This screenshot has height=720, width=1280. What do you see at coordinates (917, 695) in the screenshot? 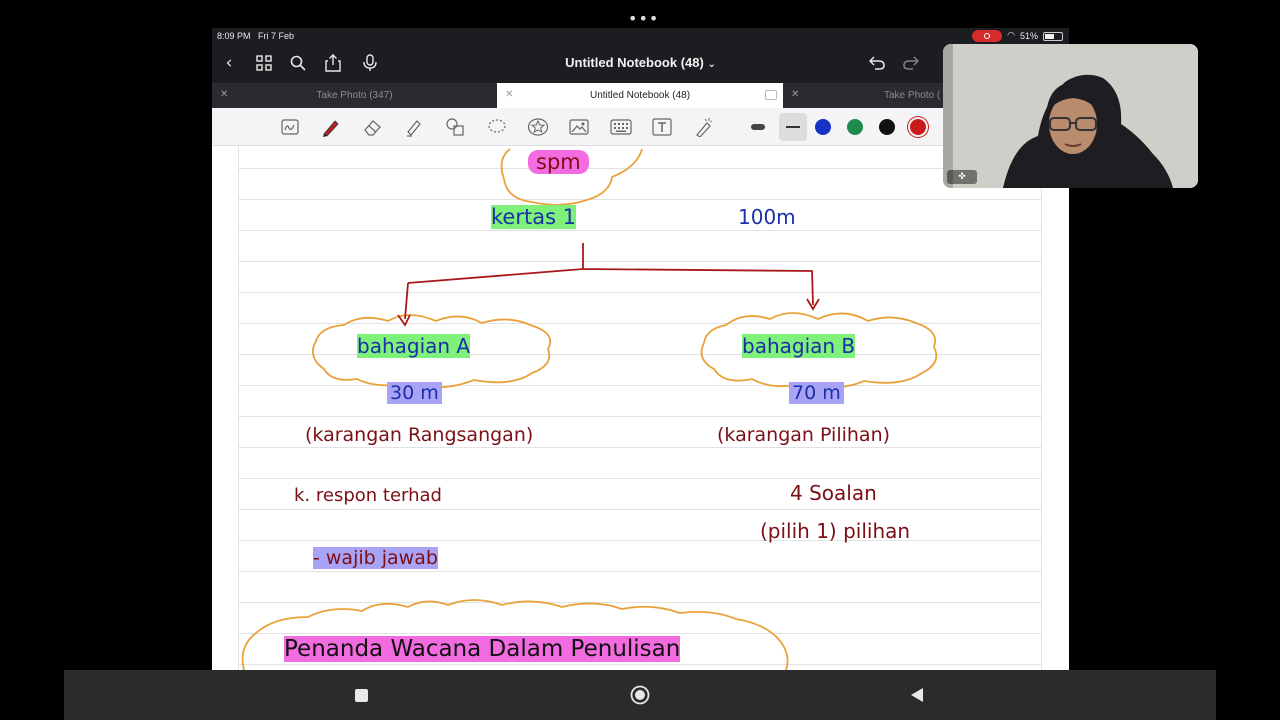
I see `back-icon` at bounding box center [917, 695].